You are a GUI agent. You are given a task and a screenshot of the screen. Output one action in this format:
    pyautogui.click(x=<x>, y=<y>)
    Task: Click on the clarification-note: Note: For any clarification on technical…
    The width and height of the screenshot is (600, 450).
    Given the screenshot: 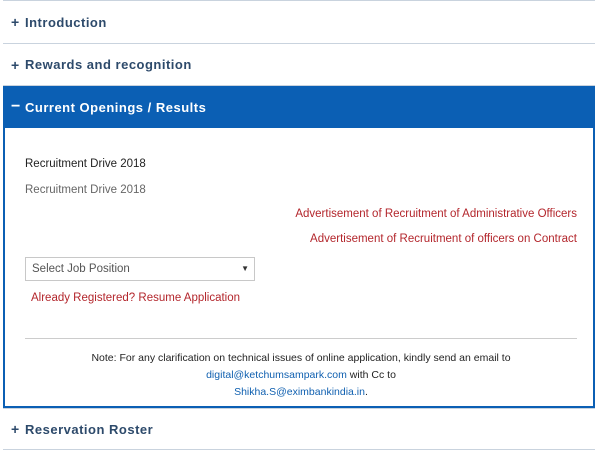 What is the action you would take?
    pyautogui.click(x=301, y=375)
    